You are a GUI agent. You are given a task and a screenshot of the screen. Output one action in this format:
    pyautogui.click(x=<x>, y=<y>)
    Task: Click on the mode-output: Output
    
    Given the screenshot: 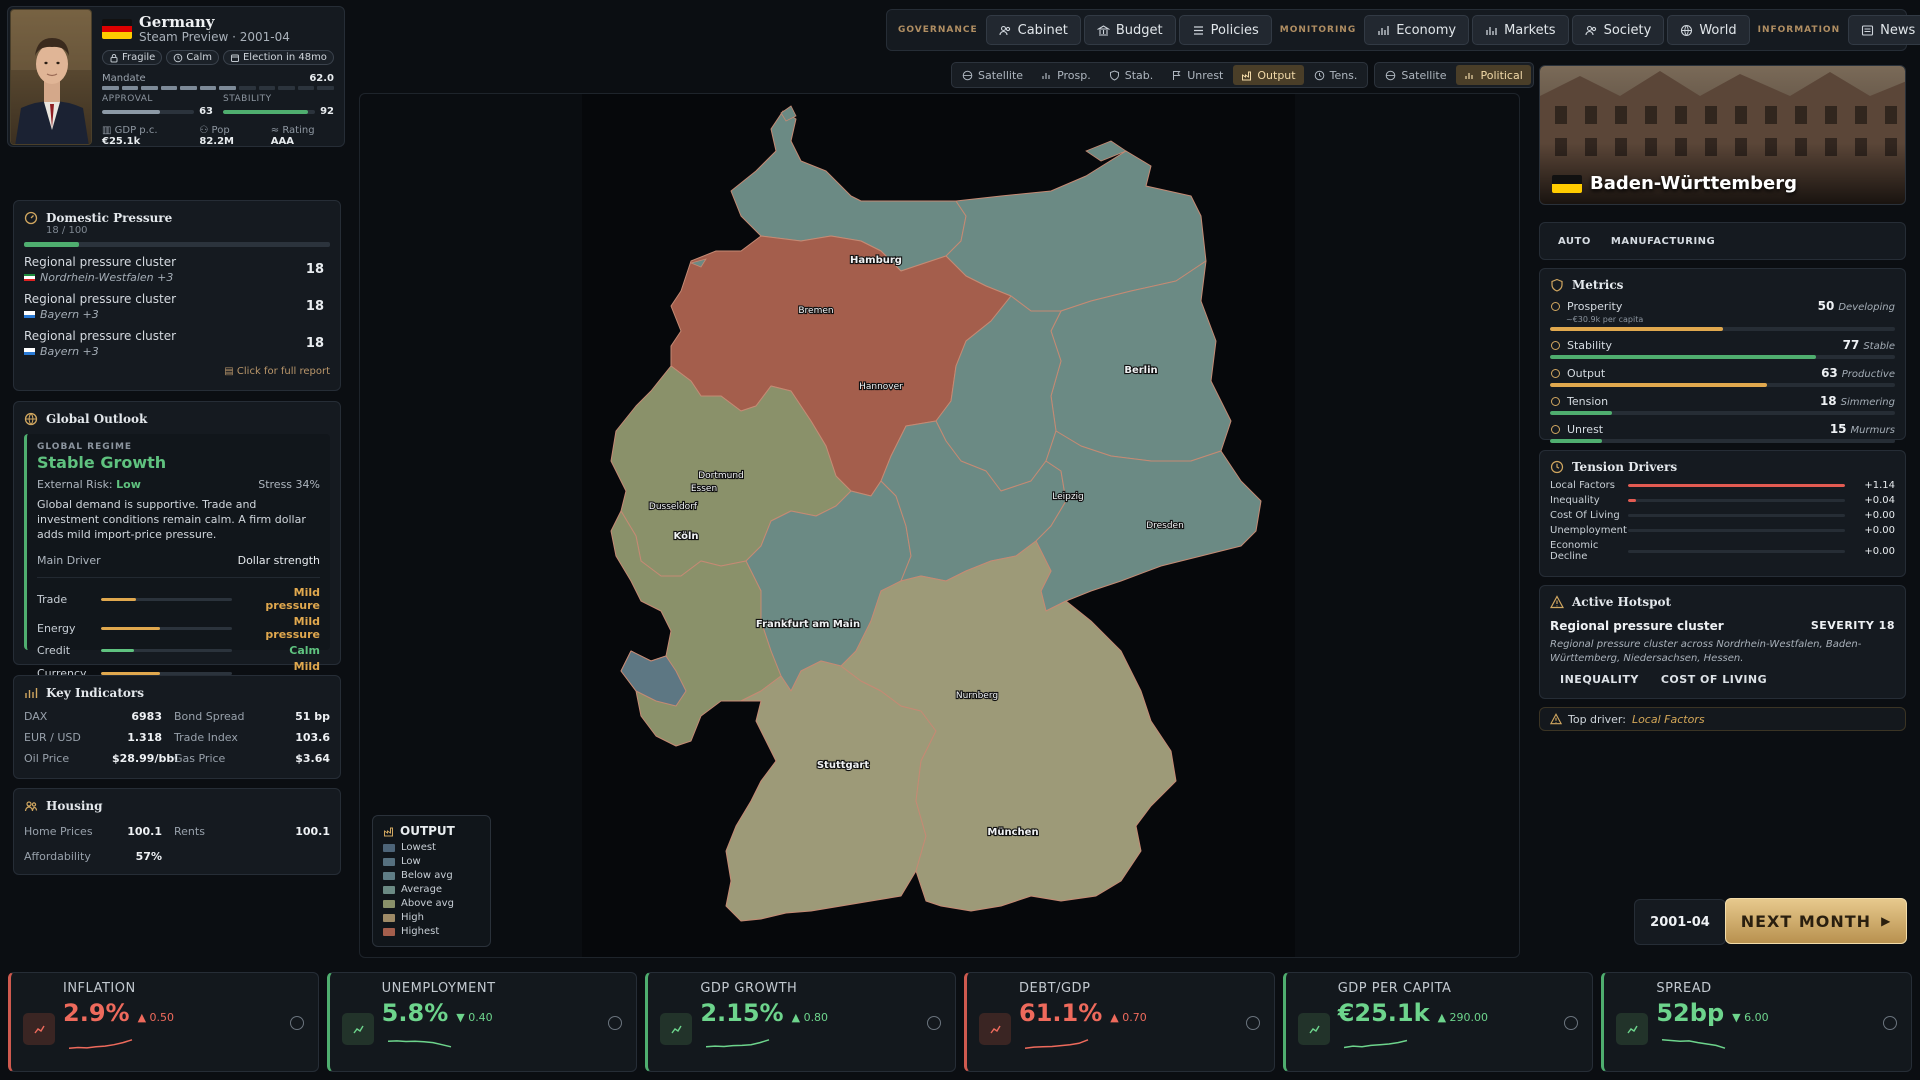 What is the action you would take?
    pyautogui.click(x=1268, y=75)
    